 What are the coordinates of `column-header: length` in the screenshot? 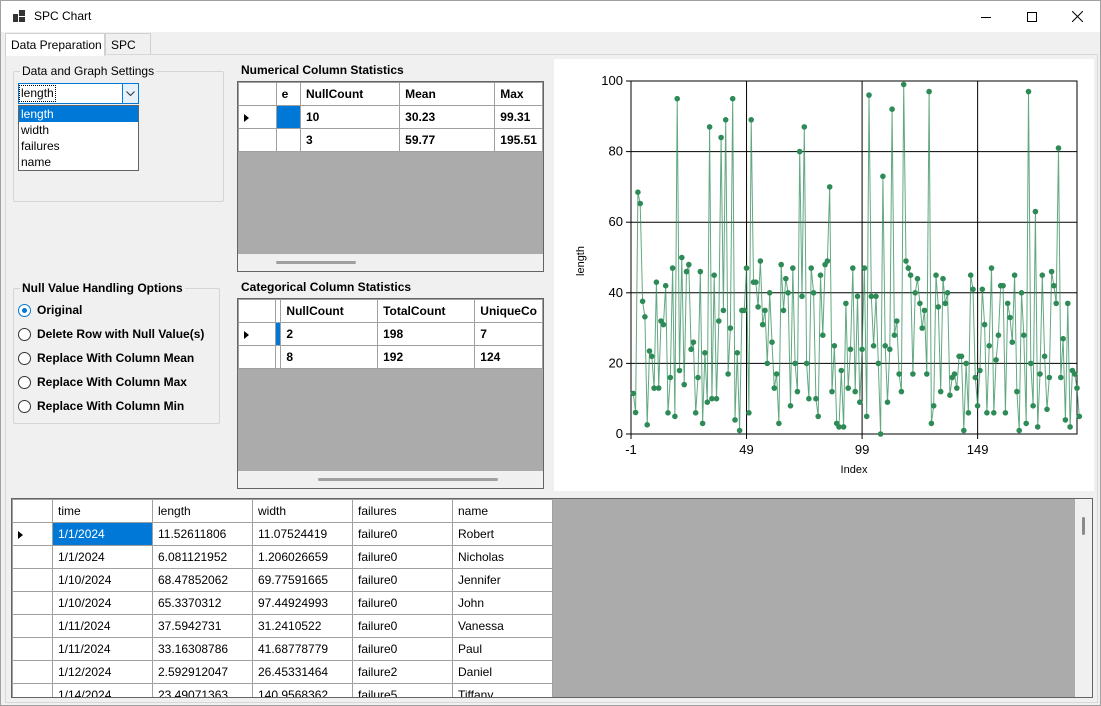 It's located at (202, 511).